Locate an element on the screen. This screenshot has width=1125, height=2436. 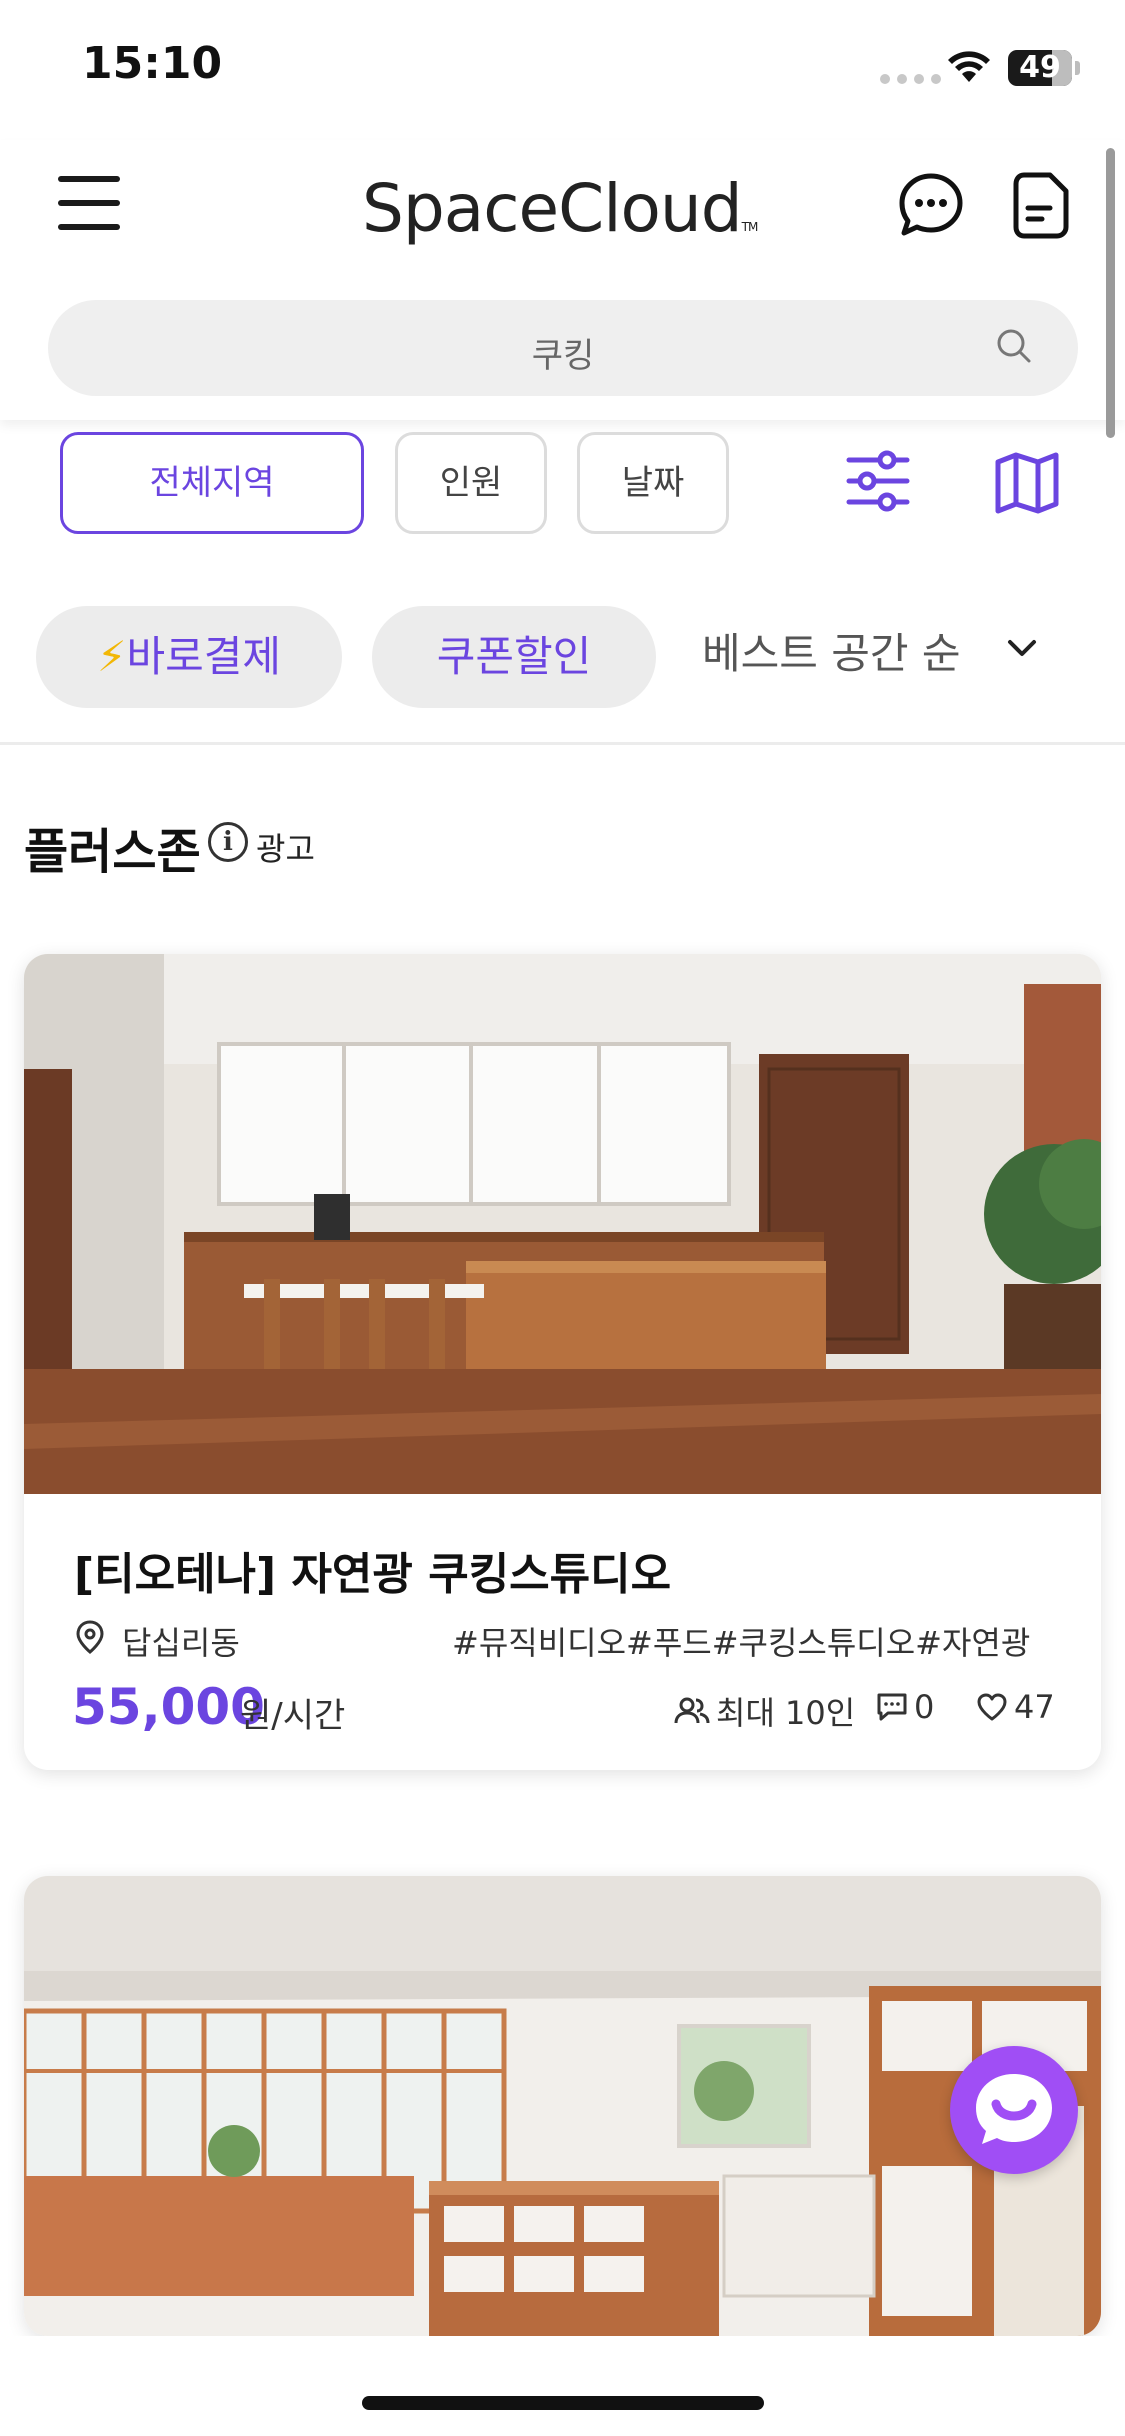
section-title: 플러스존 is located at coordinates (112, 852).